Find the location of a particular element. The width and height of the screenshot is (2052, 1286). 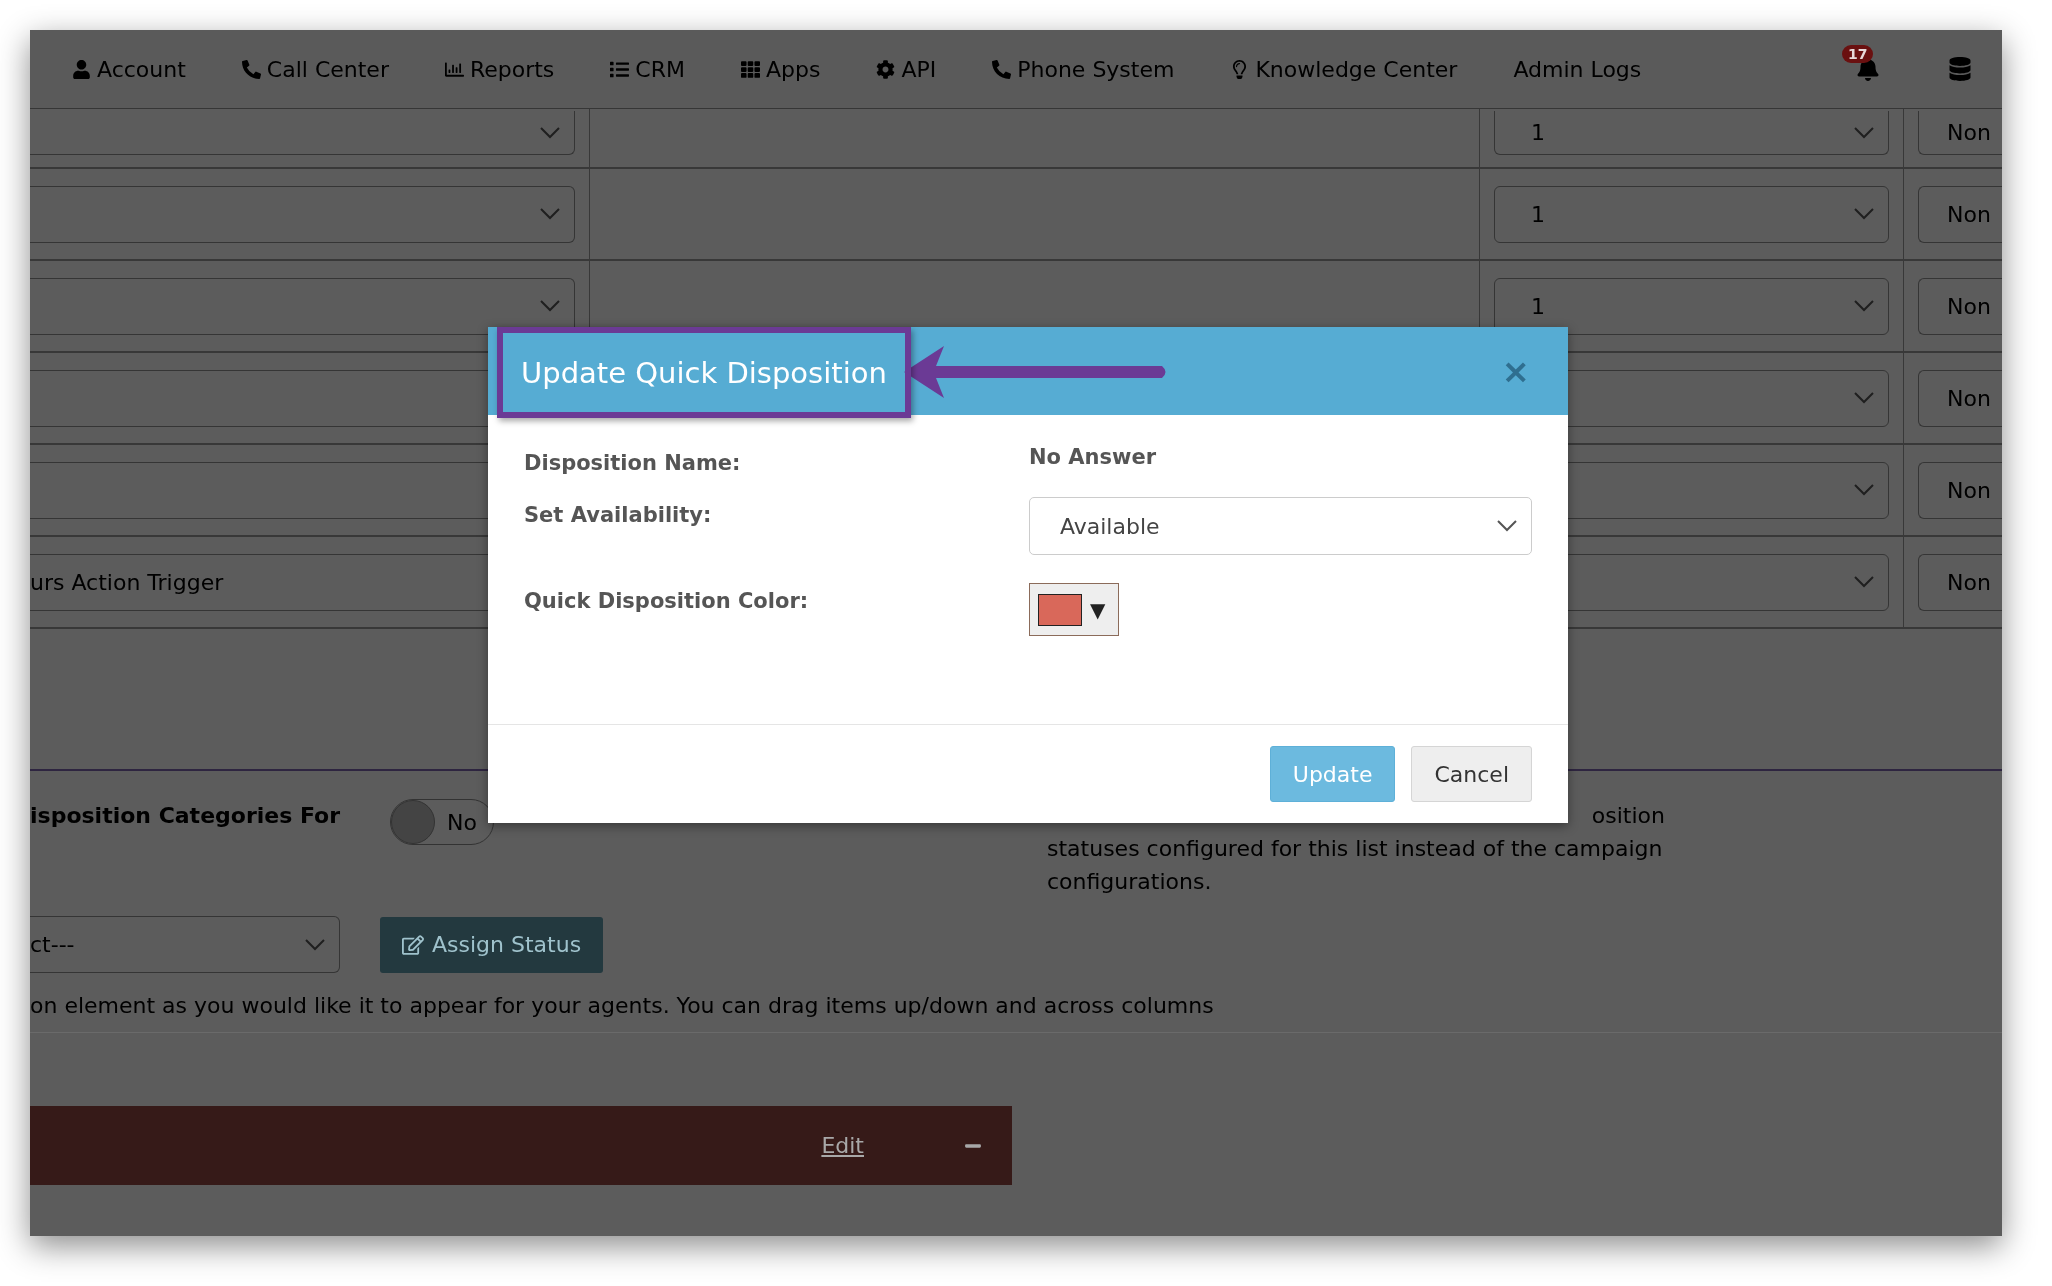

cancel-button: Cancel is located at coordinates (1471, 774).